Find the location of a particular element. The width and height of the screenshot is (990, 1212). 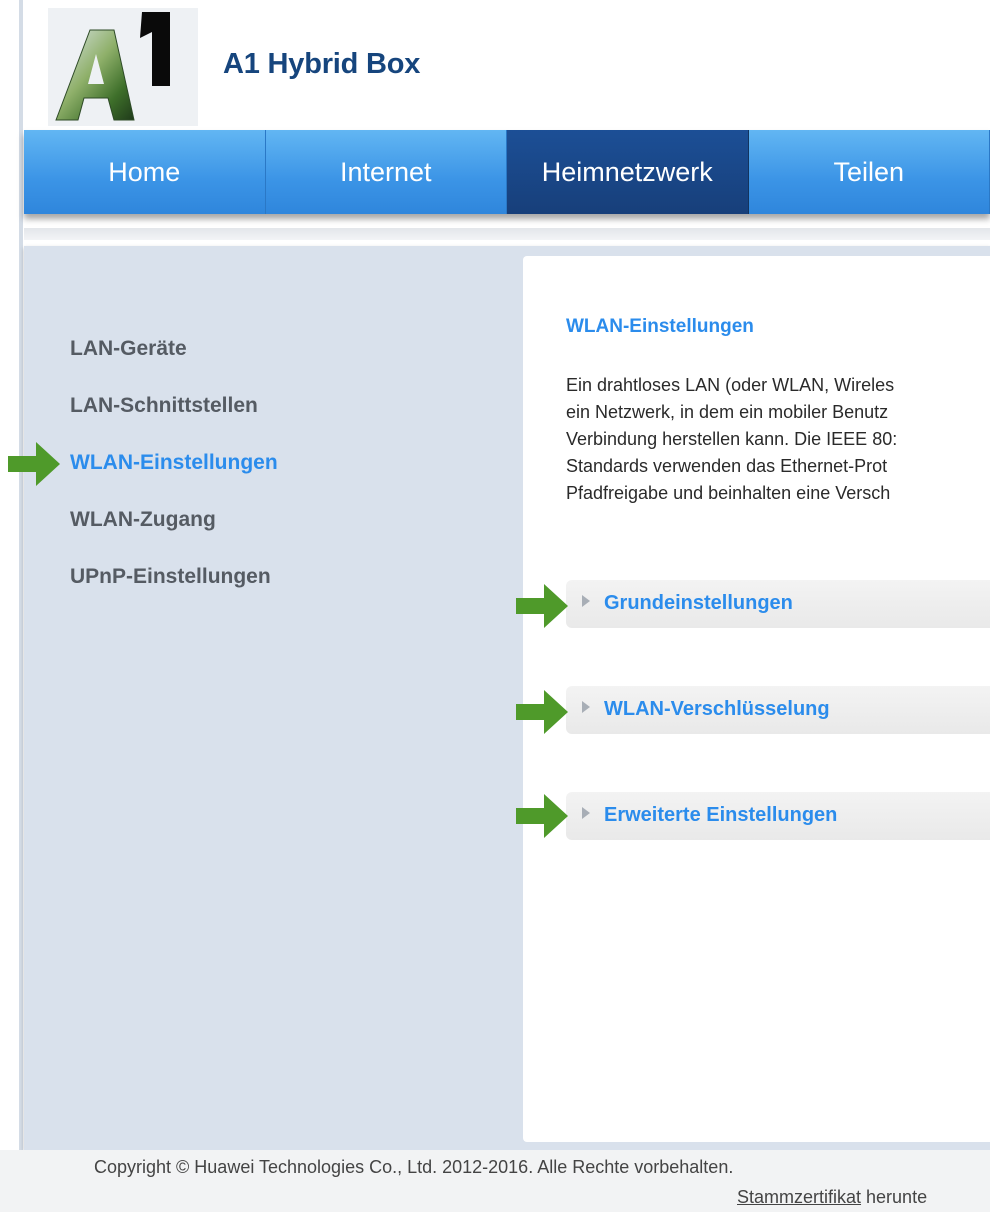

main-nav: Home Internet Heimnetzwerk Teilen is located at coordinates (507, 172).